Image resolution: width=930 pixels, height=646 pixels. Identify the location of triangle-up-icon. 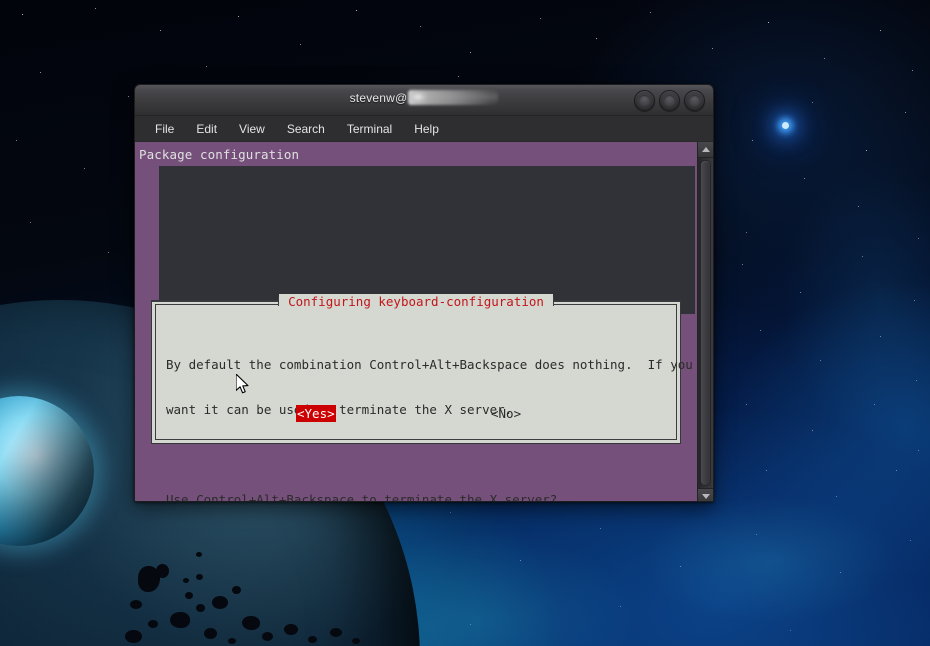
(705, 149).